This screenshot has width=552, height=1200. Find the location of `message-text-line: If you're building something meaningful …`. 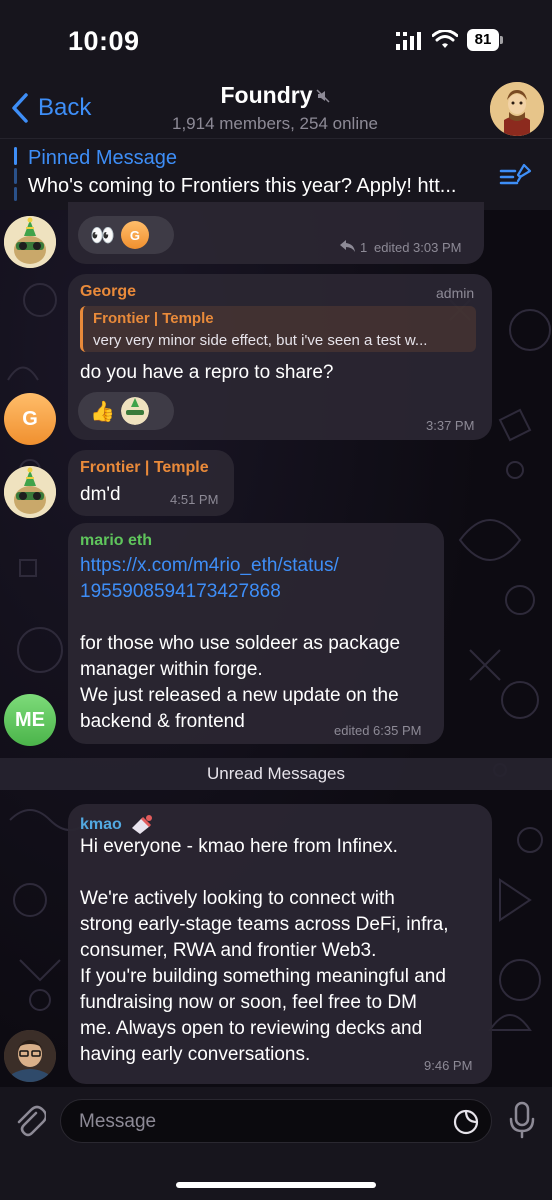

message-text-line: If you're building something meaningful … is located at coordinates (263, 976).